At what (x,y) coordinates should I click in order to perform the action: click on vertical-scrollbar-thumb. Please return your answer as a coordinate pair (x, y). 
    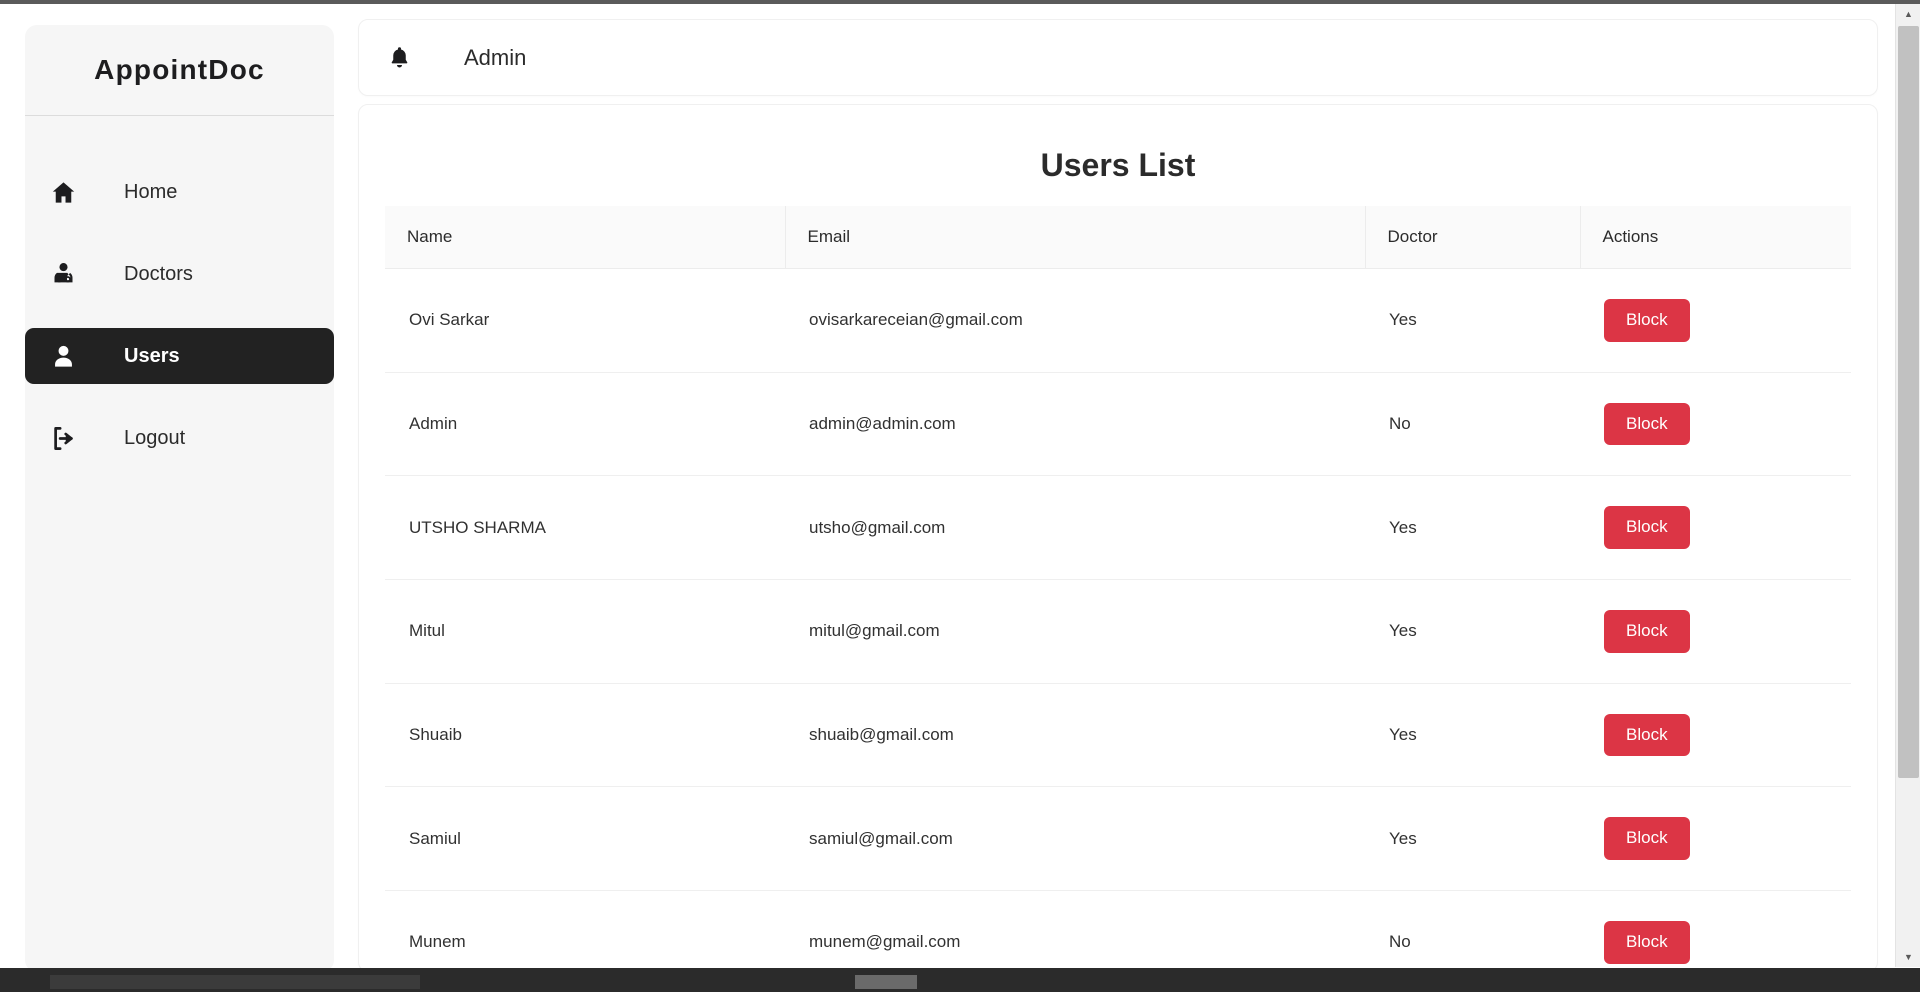
    Looking at the image, I should click on (1908, 402).